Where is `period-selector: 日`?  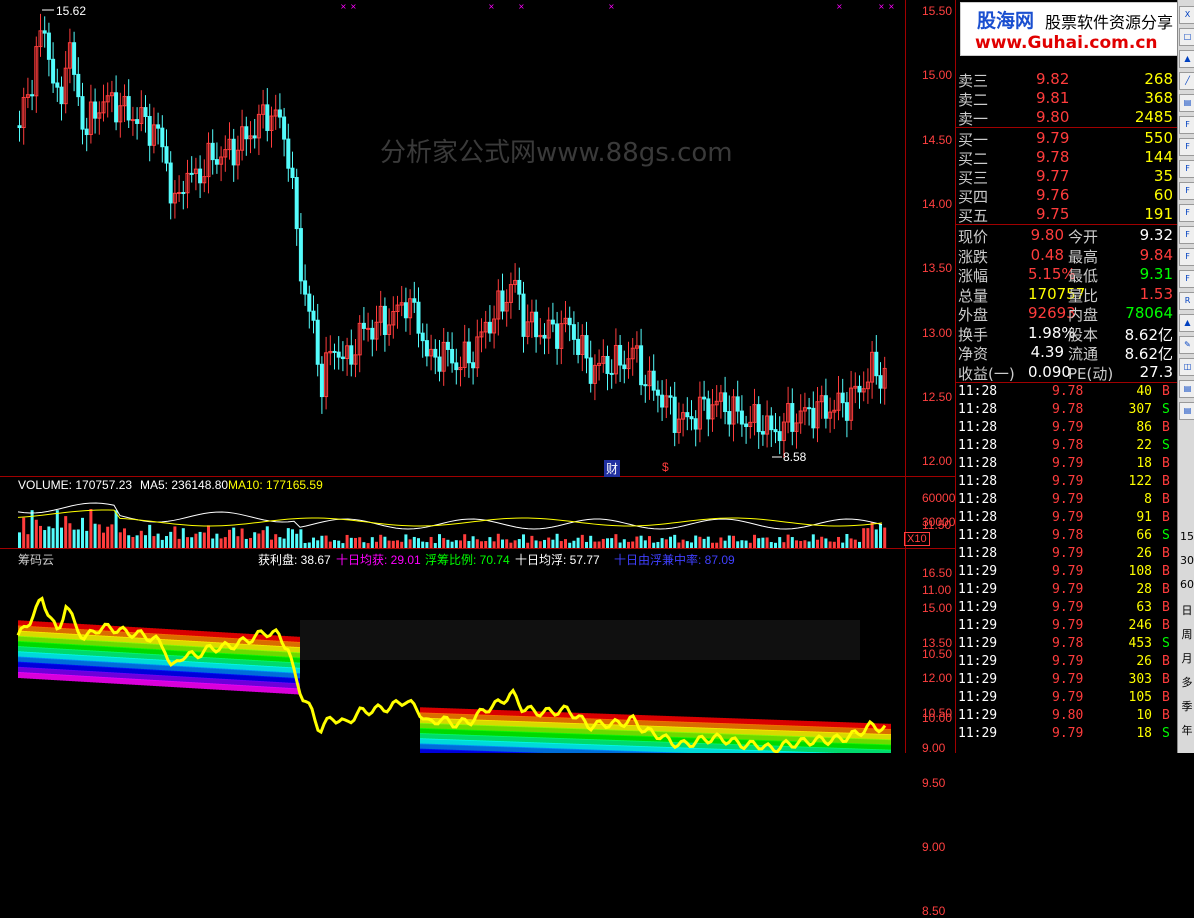
period-selector: 日 is located at coordinates (1186, 610).